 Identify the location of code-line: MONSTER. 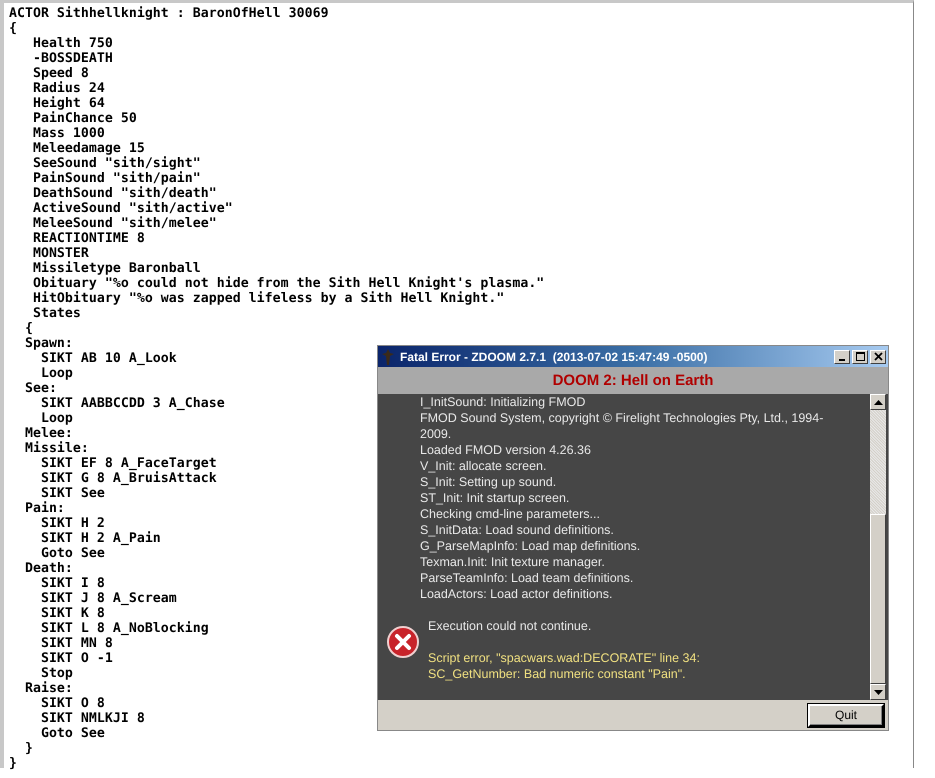
(60, 253).